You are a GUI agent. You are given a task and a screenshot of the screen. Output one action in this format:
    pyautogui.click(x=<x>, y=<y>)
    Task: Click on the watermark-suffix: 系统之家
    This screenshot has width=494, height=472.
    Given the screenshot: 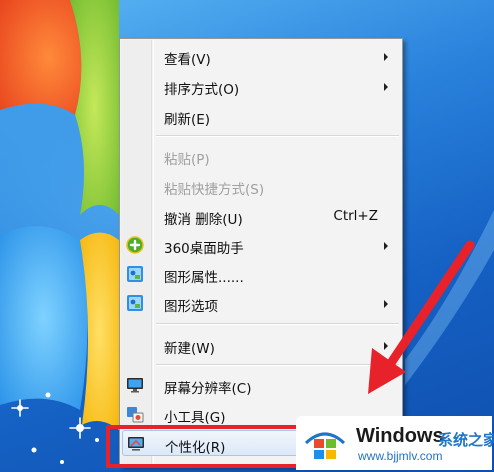 What is the action you would take?
    pyautogui.click(x=466, y=440)
    